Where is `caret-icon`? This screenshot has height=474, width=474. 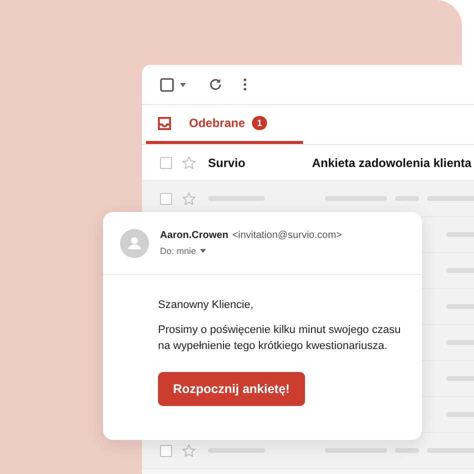 caret-icon is located at coordinates (183, 84).